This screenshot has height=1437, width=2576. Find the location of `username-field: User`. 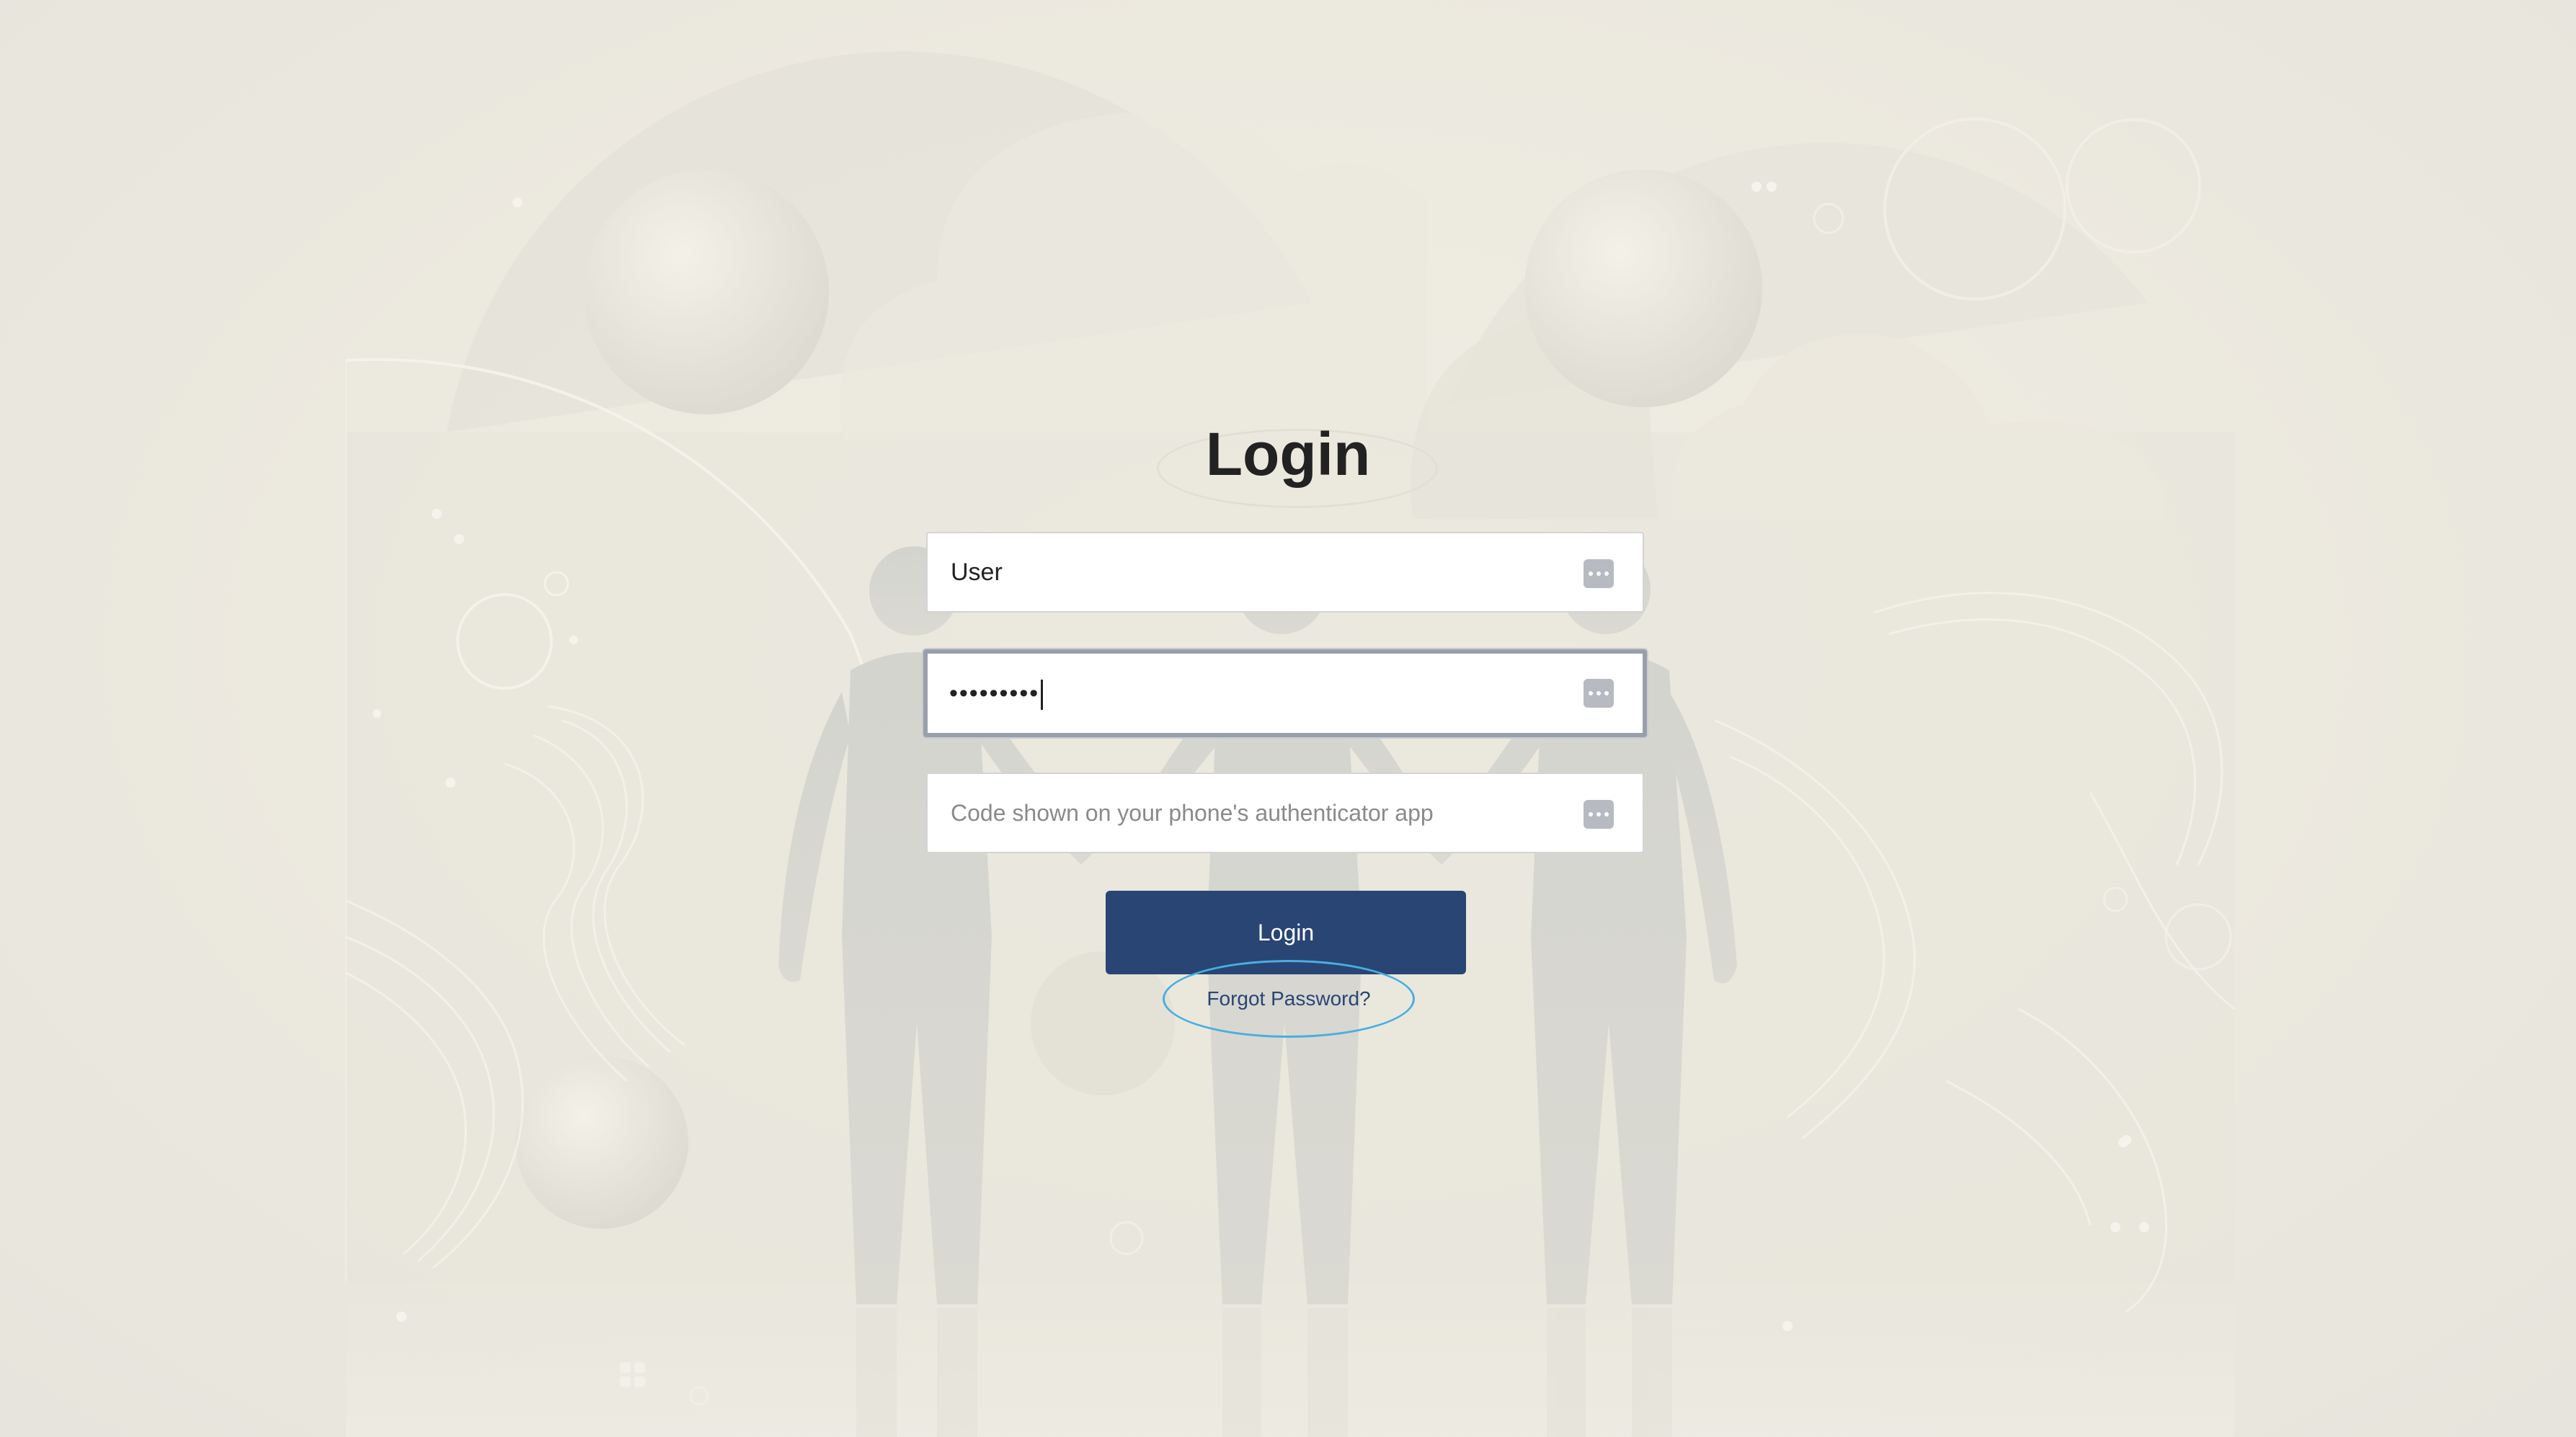

username-field: User is located at coordinates (1285, 572).